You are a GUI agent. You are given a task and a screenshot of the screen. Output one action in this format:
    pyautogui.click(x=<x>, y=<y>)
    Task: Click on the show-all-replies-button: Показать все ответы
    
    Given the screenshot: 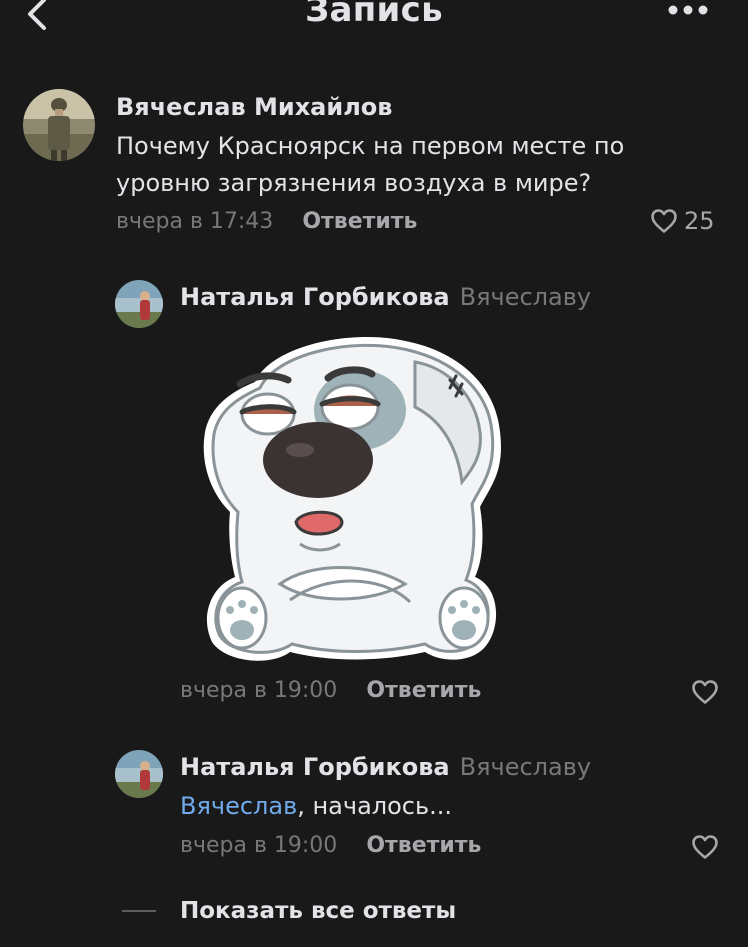 What is the action you would take?
    pyautogui.click(x=289, y=911)
    